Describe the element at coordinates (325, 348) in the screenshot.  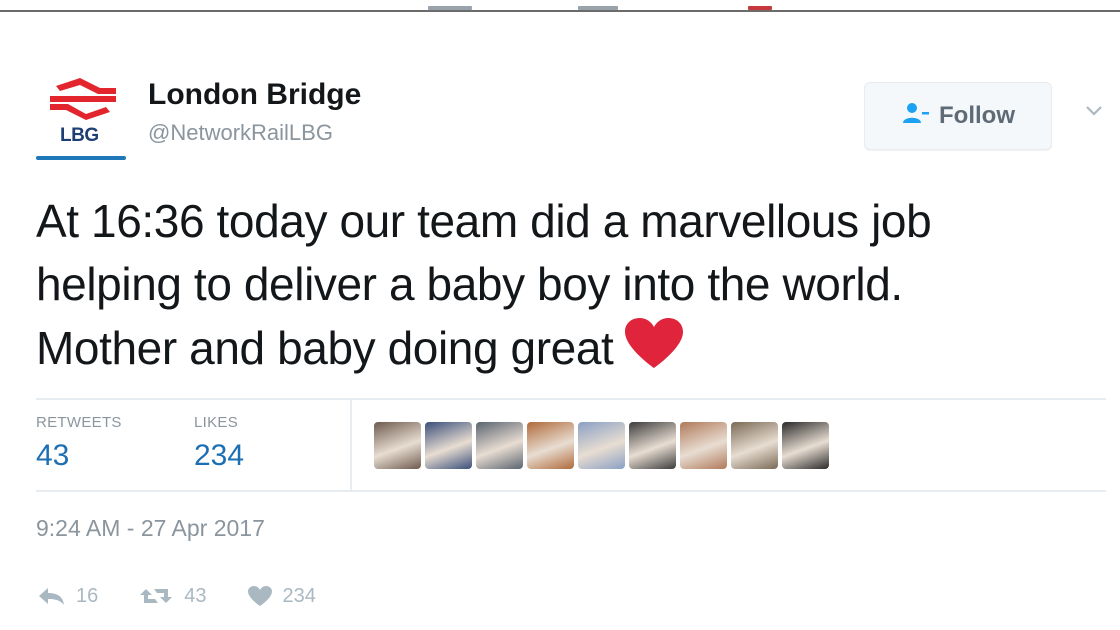
I see `tweet-line: Mother and baby doing great` at that location.